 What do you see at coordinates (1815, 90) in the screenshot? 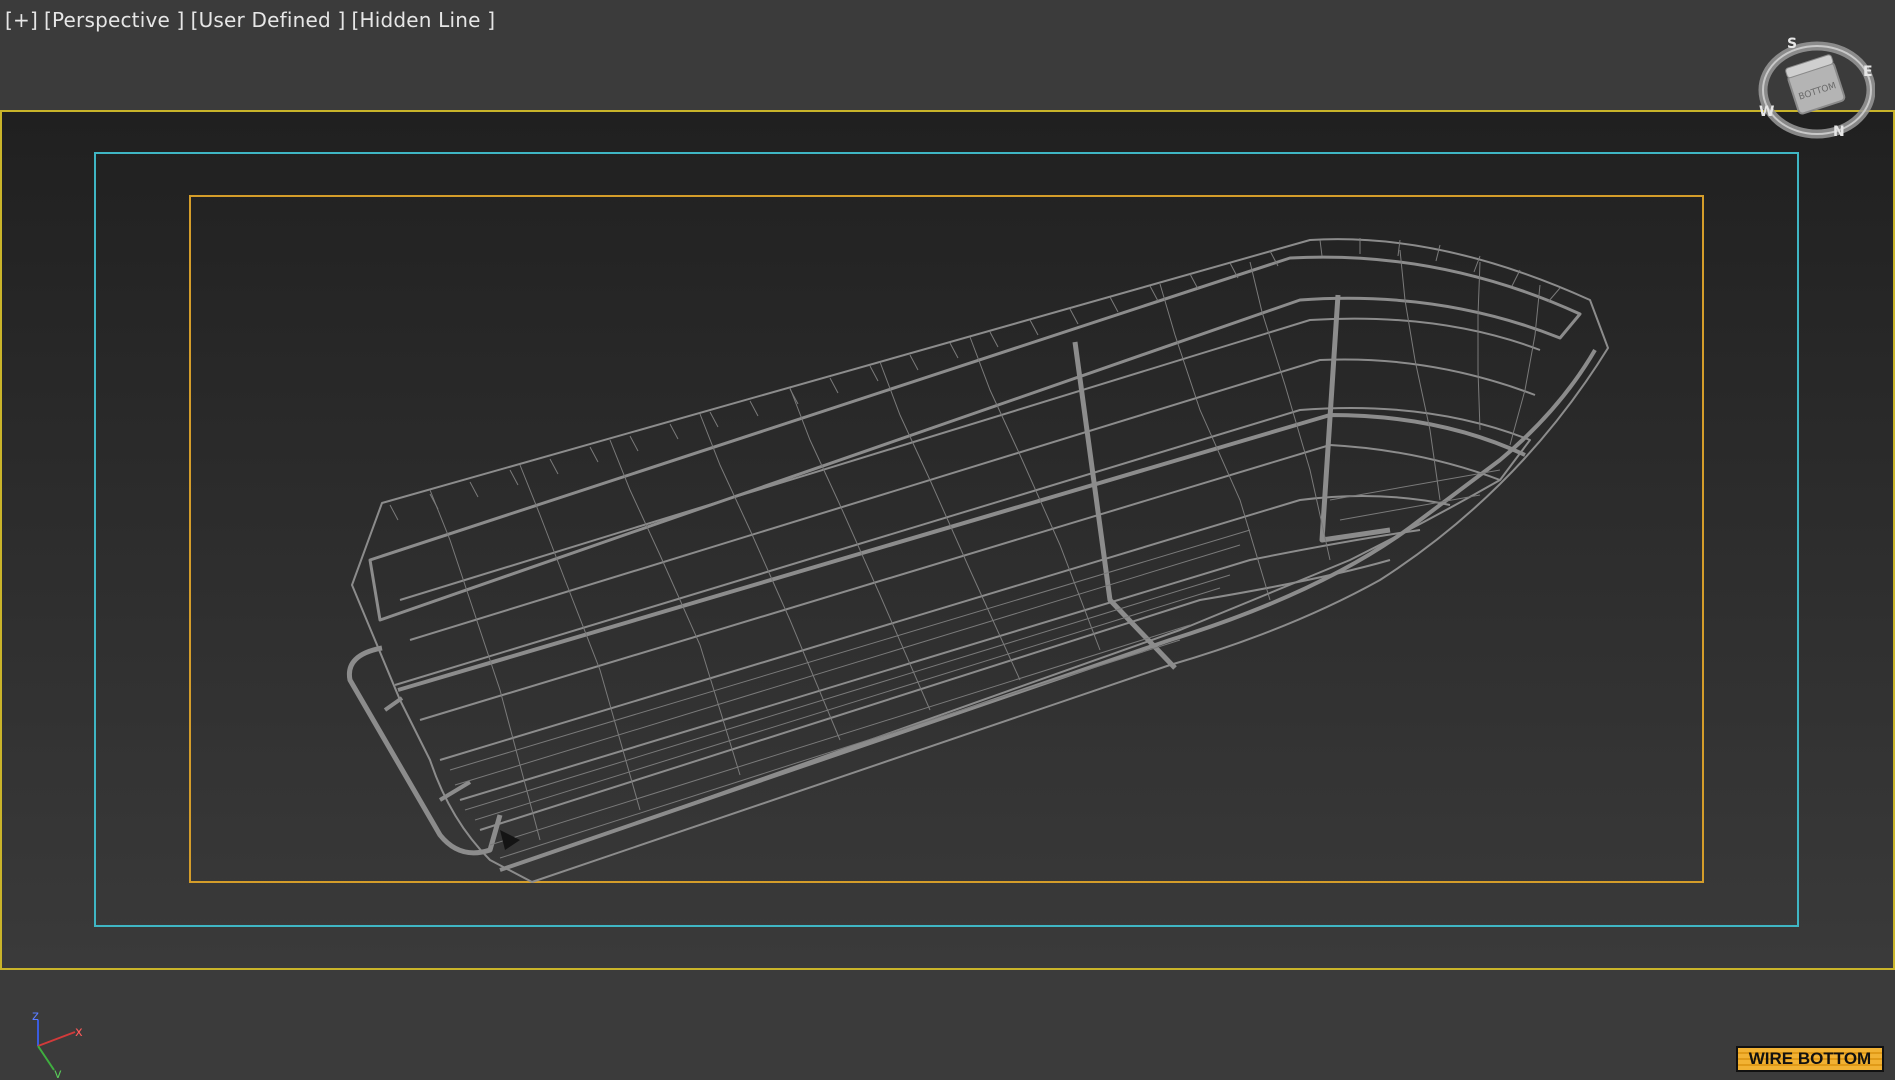
I see `viewcube-icon: BOTTOM S E W N` at bounding box center [1815, 90].